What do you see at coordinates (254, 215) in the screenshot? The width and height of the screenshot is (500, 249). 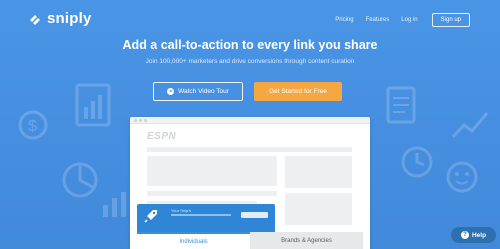 I see `cta-action-button` at bounding box center [254, 215].